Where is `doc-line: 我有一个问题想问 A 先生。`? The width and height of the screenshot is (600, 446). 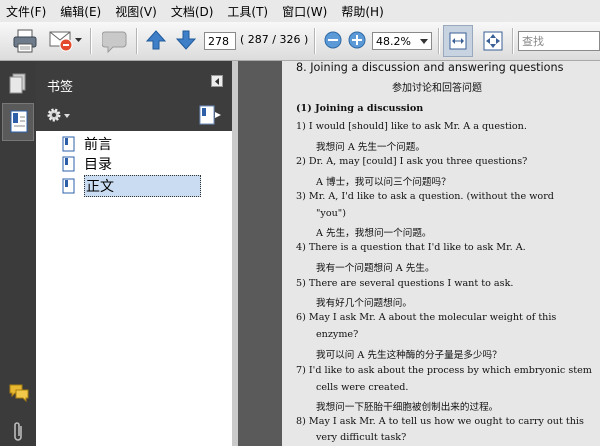
doc-line: 我有一个问题想问 A 先生。 is located at coordinates (375, 268).